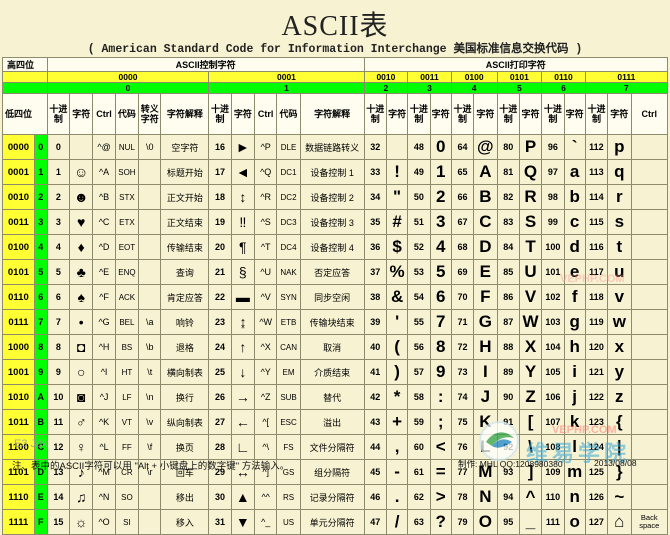  What do you see at coordinates (386, 88) in the screenshot?
I see `high-hex-2: 2` at bounding box center [386, 88].